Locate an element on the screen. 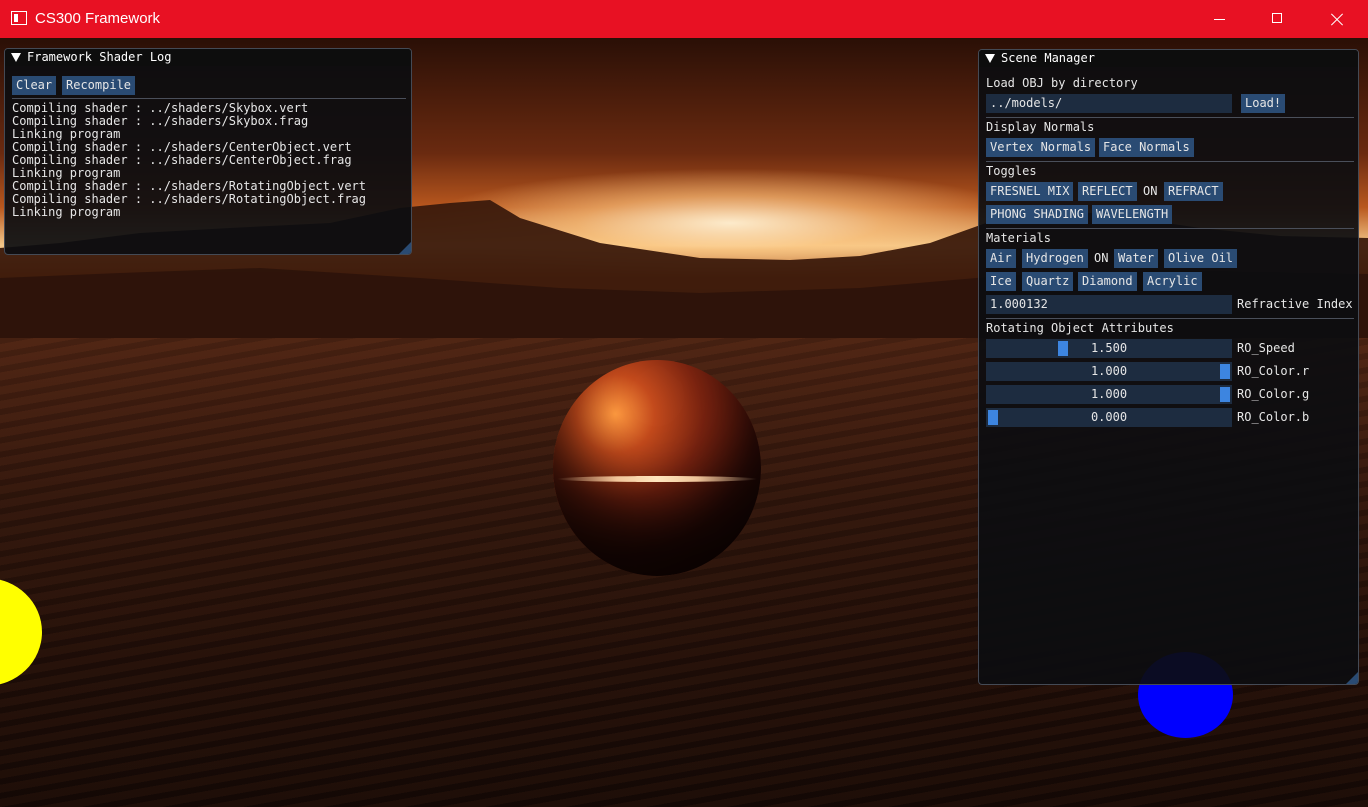 The image size is (1368, 807). material-quartz-button: Quartz is located at coordinates (1048, 281).